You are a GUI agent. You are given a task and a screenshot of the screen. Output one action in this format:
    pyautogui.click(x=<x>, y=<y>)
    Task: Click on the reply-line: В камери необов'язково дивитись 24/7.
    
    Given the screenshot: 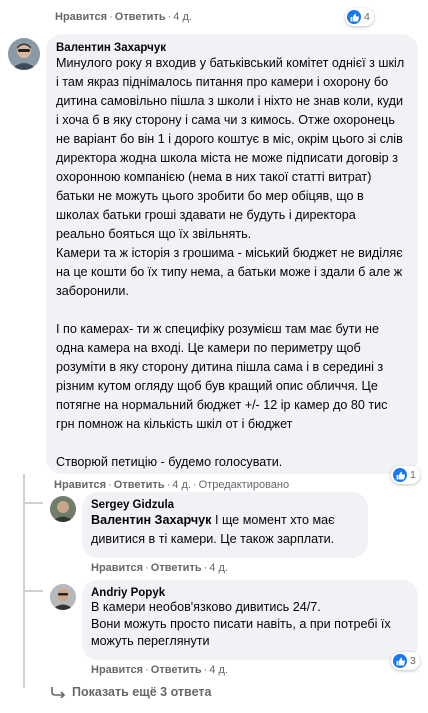 What is the action you would take?
    pyautogui.click(x=206, y=607)
    